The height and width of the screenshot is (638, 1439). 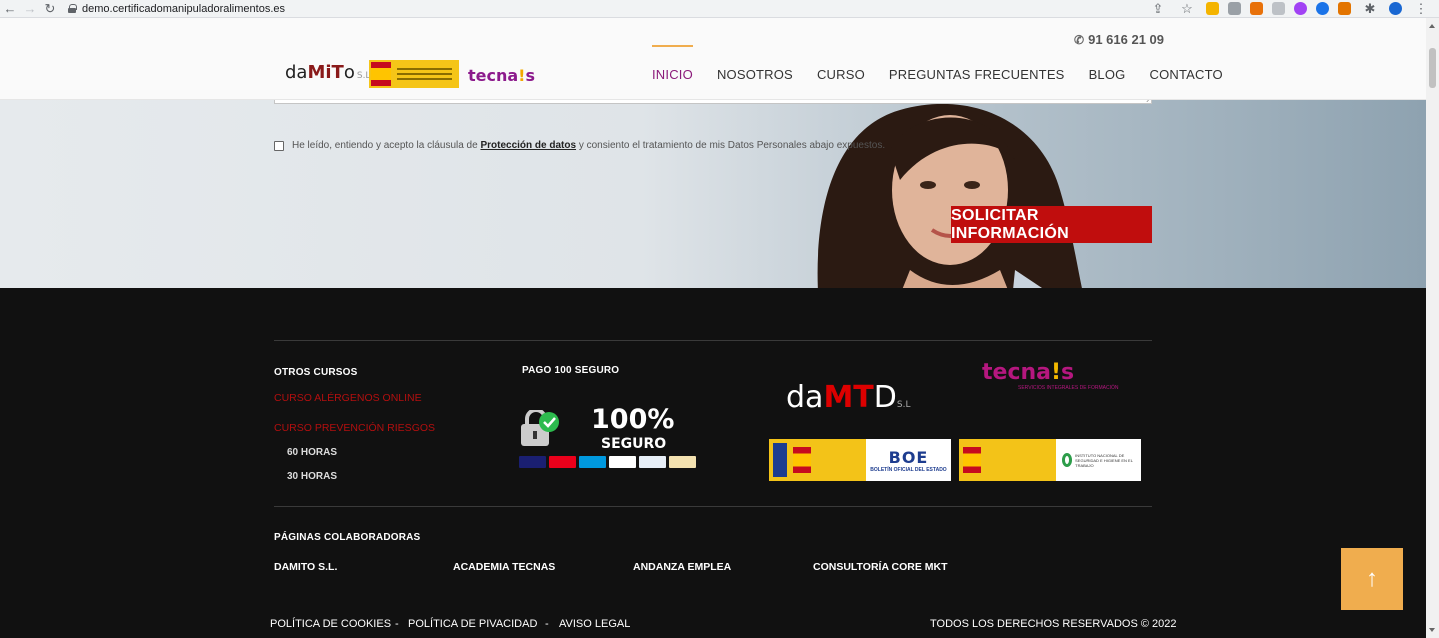 I want to click on forward-arrow-icon: →, so click(x=30, y=8).